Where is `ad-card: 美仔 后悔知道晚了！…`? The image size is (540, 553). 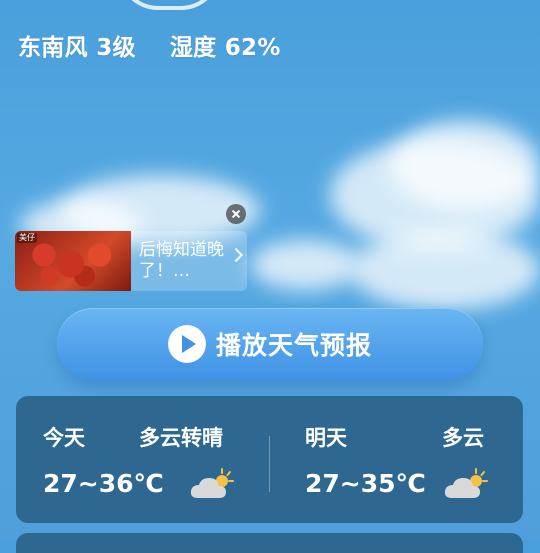
ad-card: 美仔 后悔知道晚了！… is located at coordinates (131, 261).